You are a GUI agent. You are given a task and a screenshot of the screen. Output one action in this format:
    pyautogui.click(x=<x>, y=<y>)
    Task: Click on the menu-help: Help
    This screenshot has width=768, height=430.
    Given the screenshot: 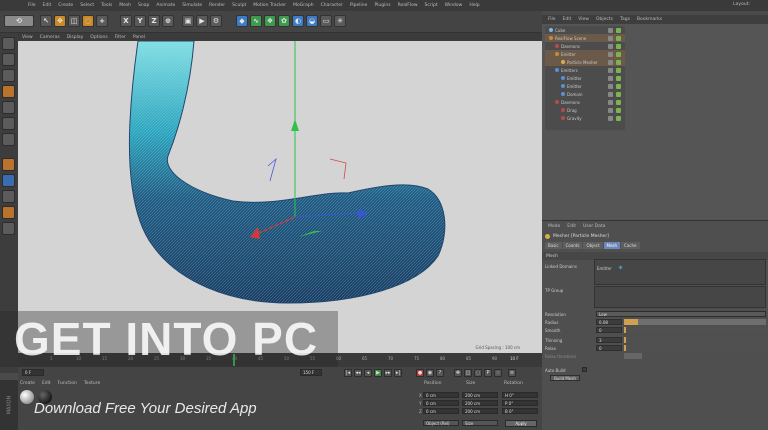 What is the action you would take?
    pyautogui.click(x=474, y=5)
    